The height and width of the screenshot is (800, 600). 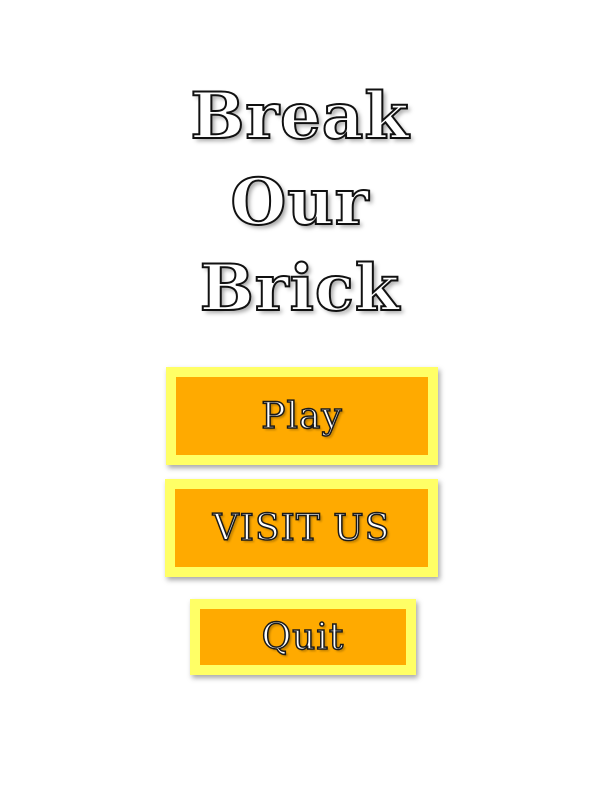 What do you see at coordinates (300, 202) in the screenshot?
I see `game-title-line-2: Our` at bounding box center [300, 202].